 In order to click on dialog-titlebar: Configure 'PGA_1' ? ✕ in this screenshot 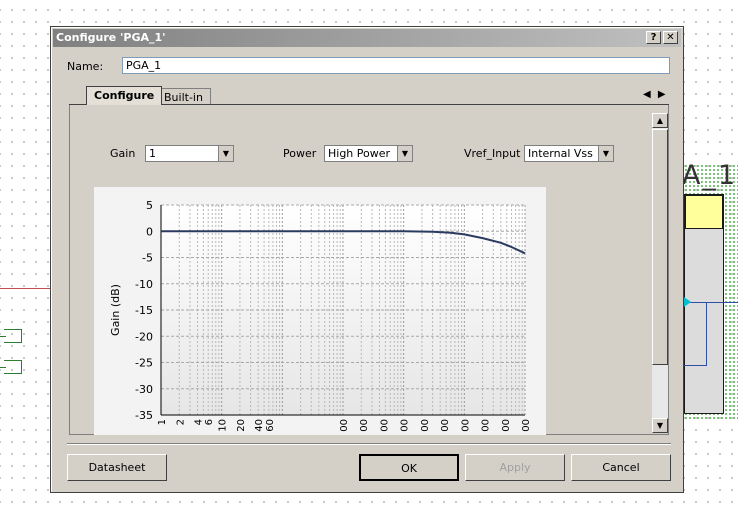, I will do `click(367, 38)`.